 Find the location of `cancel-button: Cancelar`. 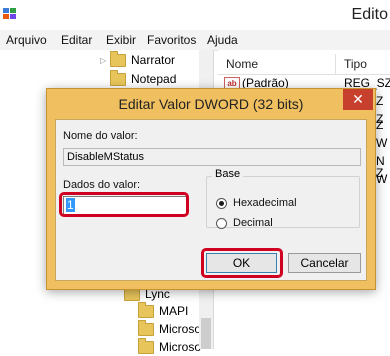

cancel-button: Cancelar is located at coordinates (324, 263).